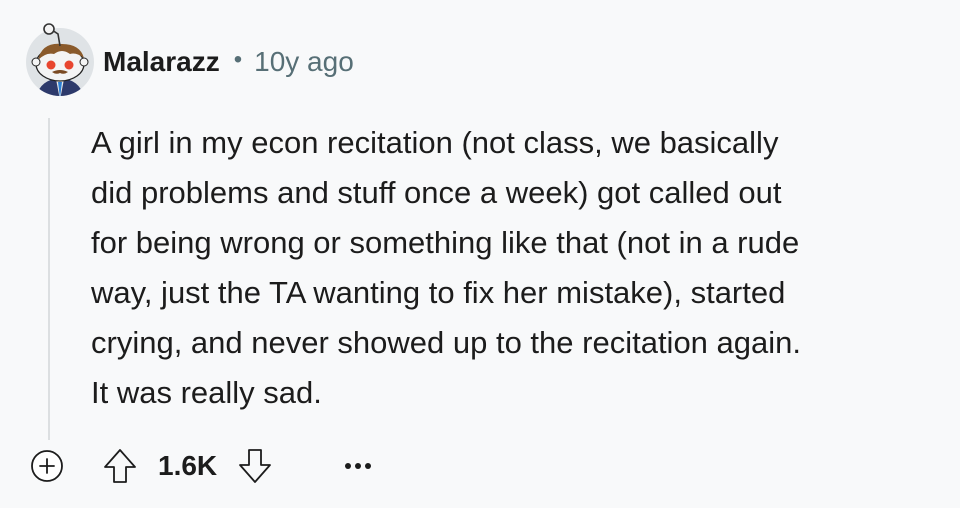 The image size is (960, 508). I want to click on plus-circle-icon, so click(47, 466).